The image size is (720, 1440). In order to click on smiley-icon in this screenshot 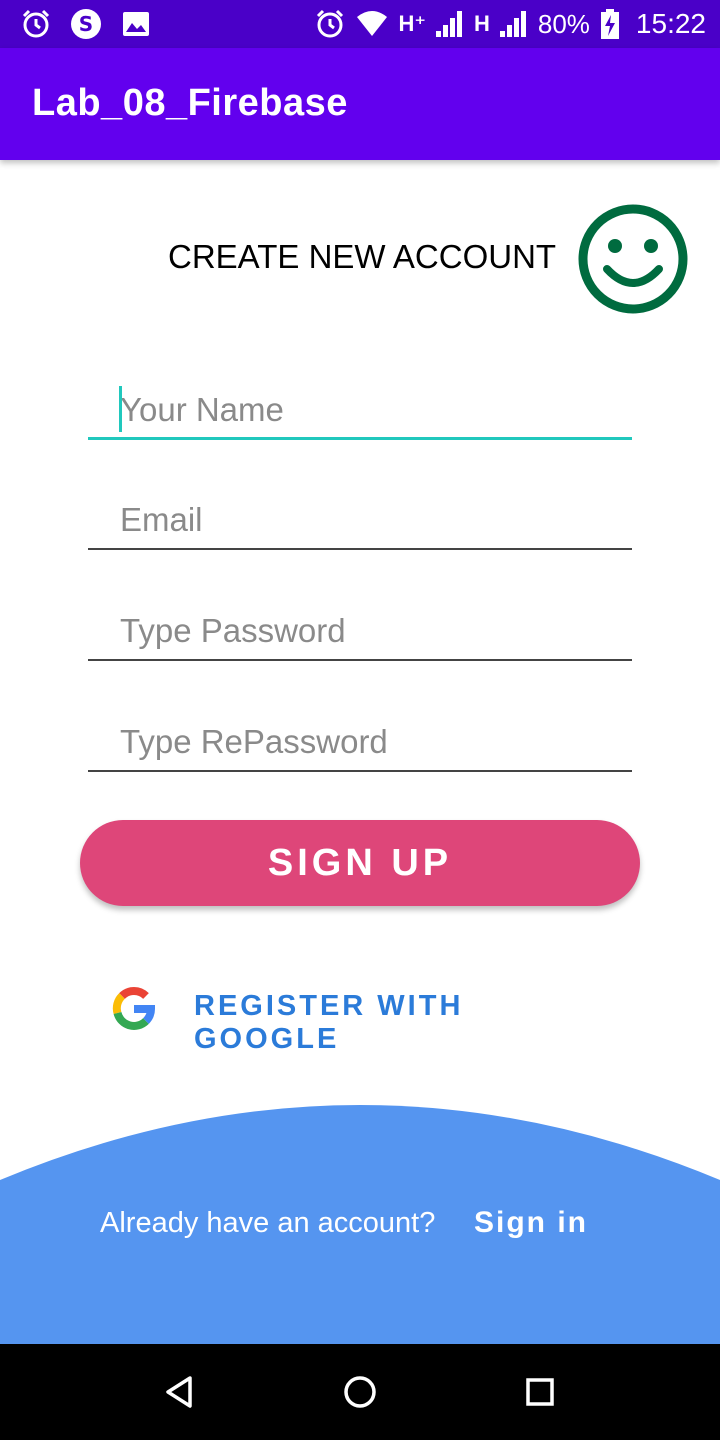, I will do `click(633, 259)`.